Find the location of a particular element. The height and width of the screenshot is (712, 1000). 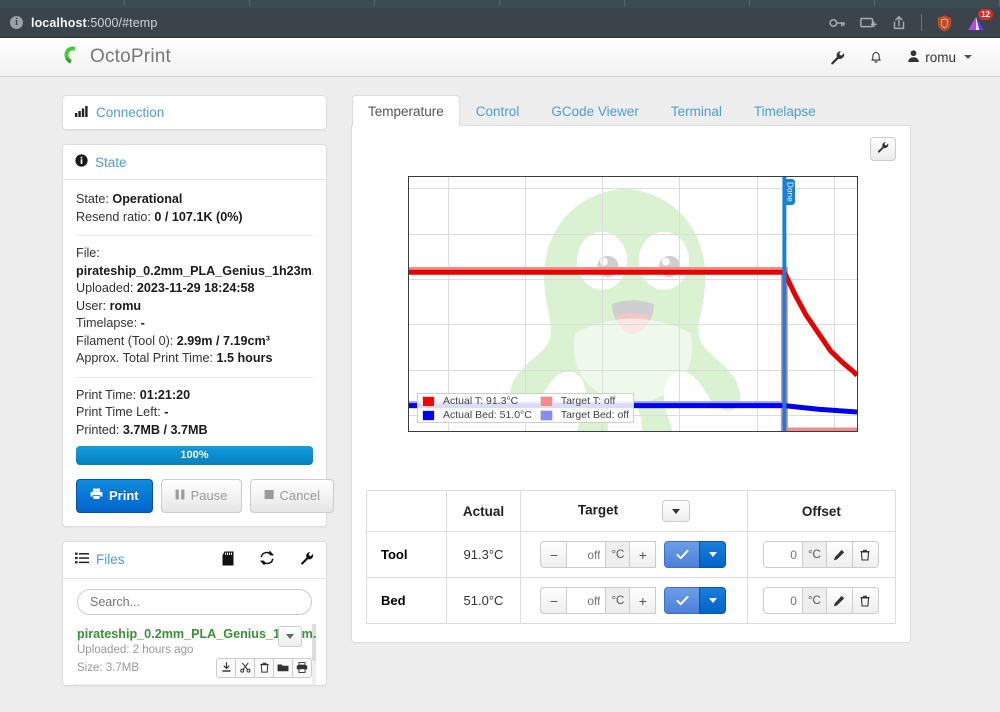

user-menu: romu is located at coordinates (939, 57).